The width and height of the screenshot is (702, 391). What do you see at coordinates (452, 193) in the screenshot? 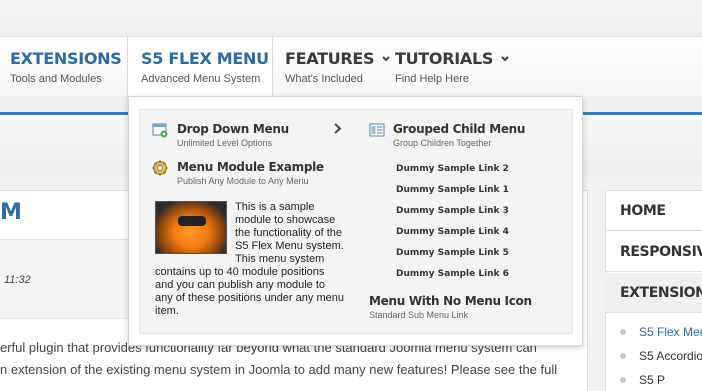
I see `dummy-link: Dummy Sample Link 1` at bounding box center [452, 193].